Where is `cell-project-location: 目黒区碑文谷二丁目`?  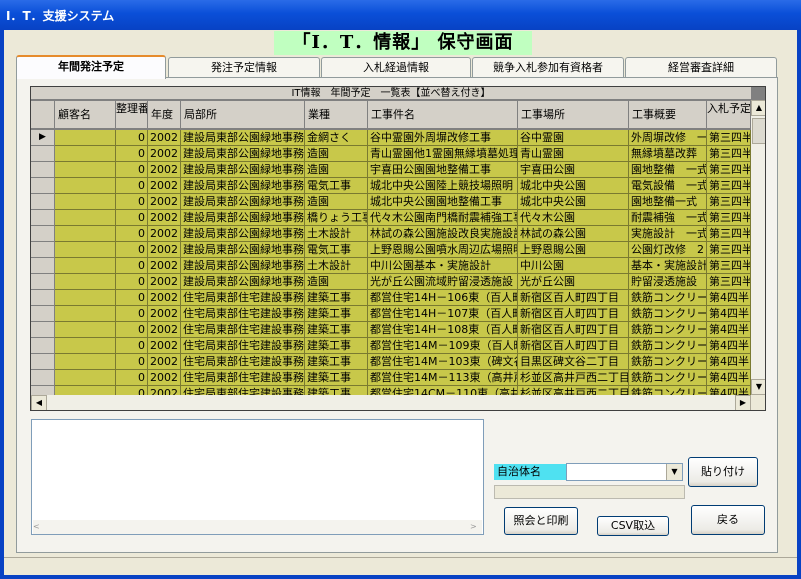 cell-project-location: 目黒区碑文谷二丁目 is located at coordinates (573, 362).